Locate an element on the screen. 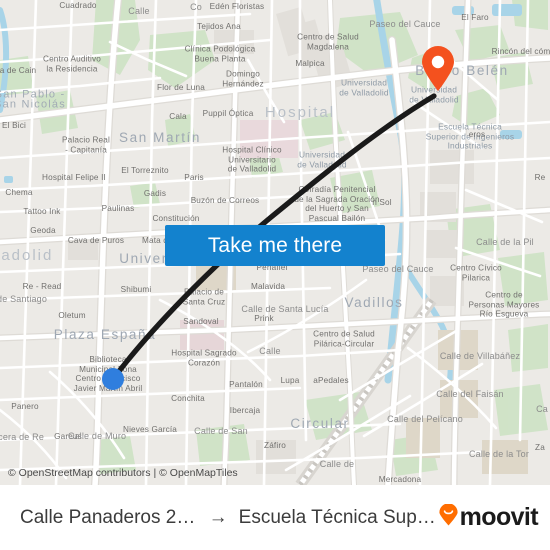 The height and width of the screenshot is (550, 550). take-me-there-button: Take me there is located at coordinates (275, 245).